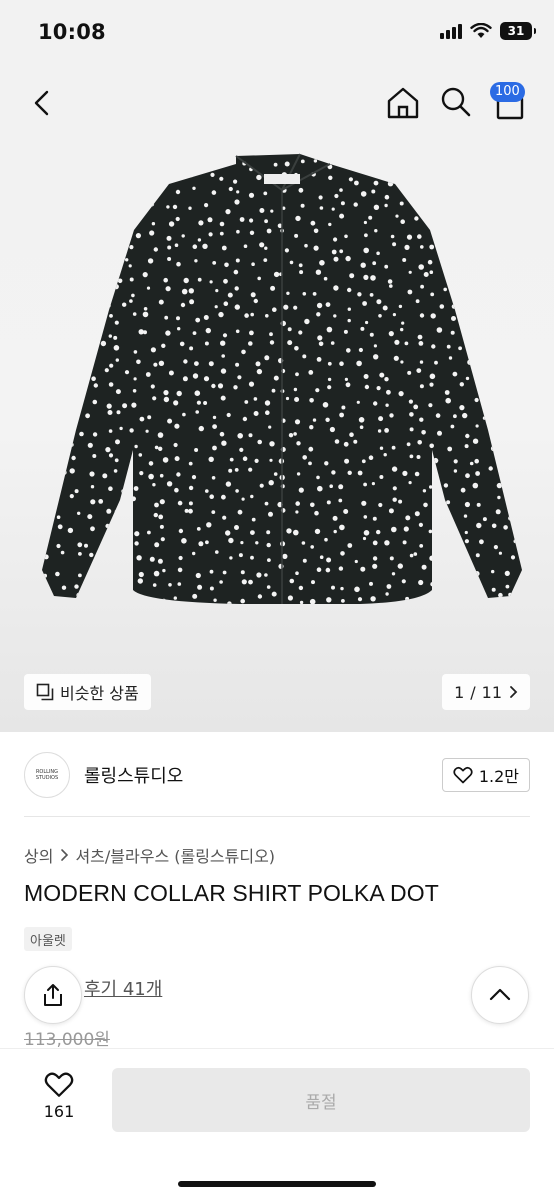  Describe the element at coordinates (277, 816) in the screenshot. I see `divider` at that location.